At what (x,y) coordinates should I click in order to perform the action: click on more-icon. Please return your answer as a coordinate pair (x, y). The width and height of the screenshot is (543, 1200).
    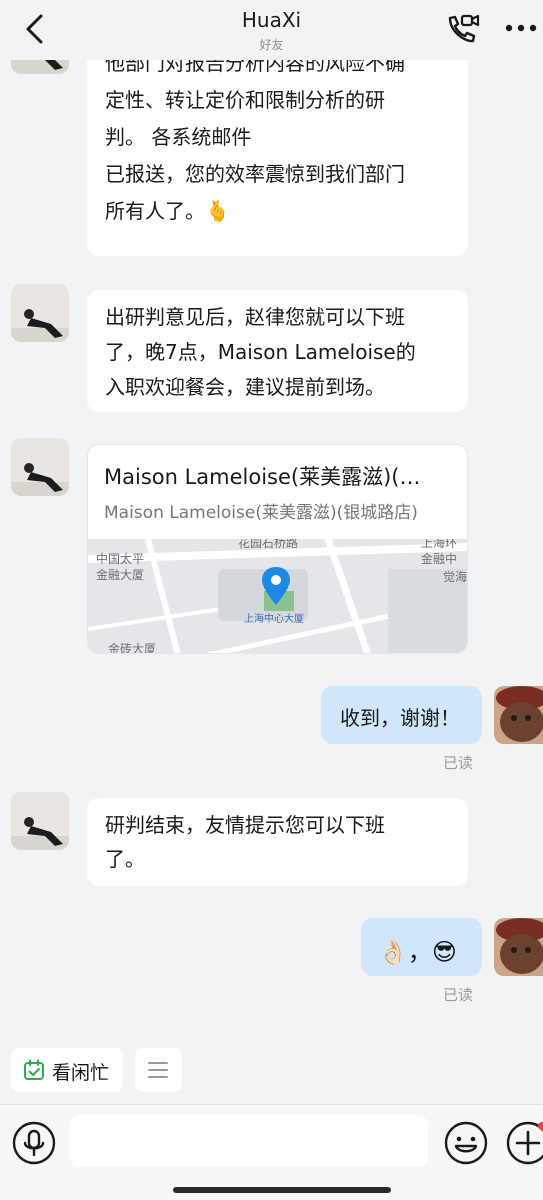
    Looking at the image, I should click on (521, 28).